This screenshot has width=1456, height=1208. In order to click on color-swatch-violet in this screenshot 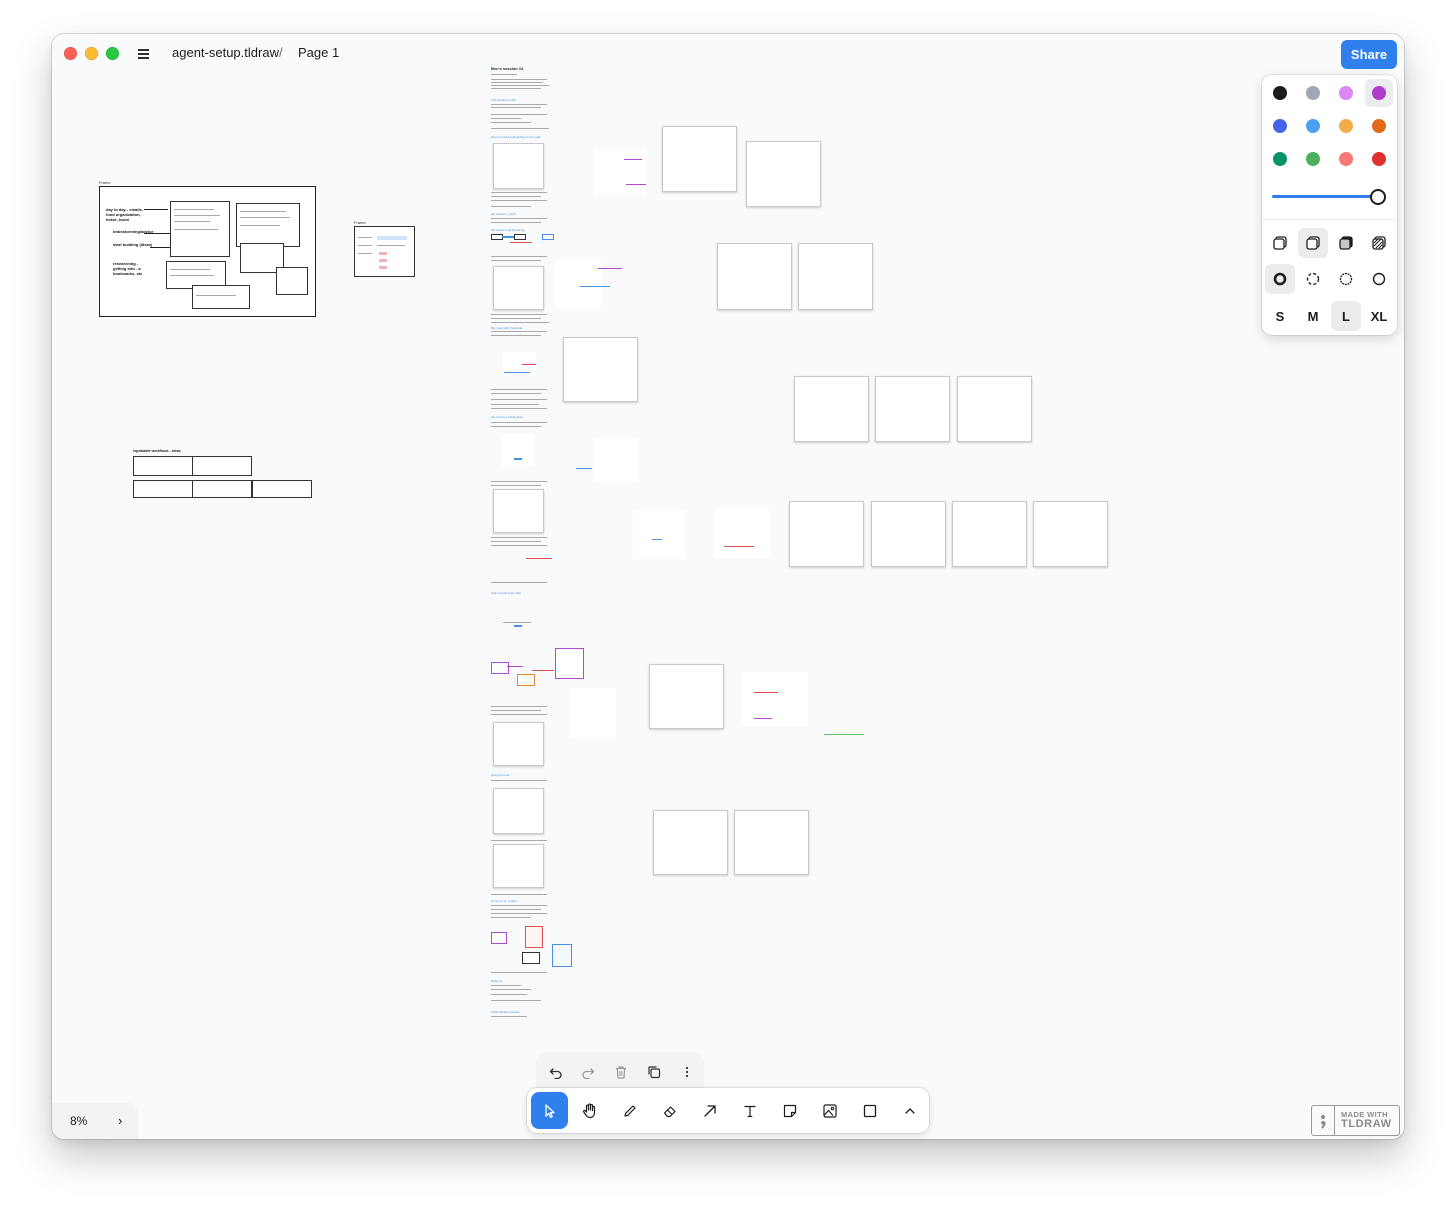, I will do `click(1379, 93)`.